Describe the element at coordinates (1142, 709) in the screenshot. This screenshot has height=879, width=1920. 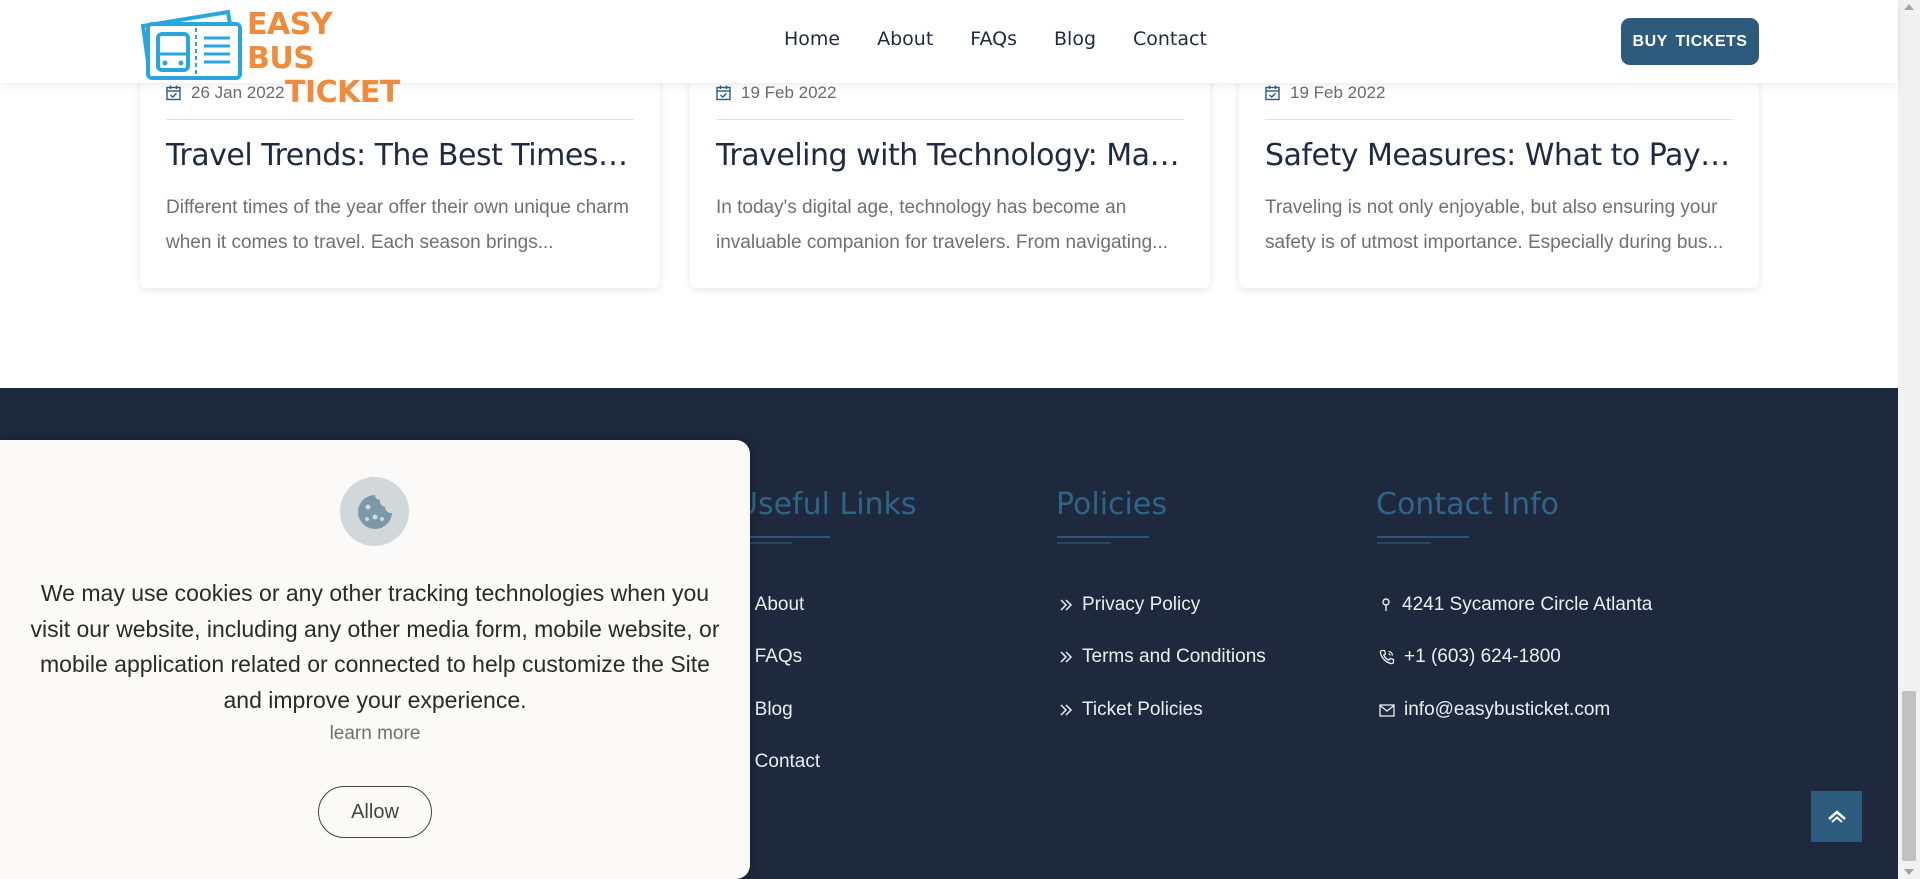
I see `footer-link-label: Ticket Policies` at that location.